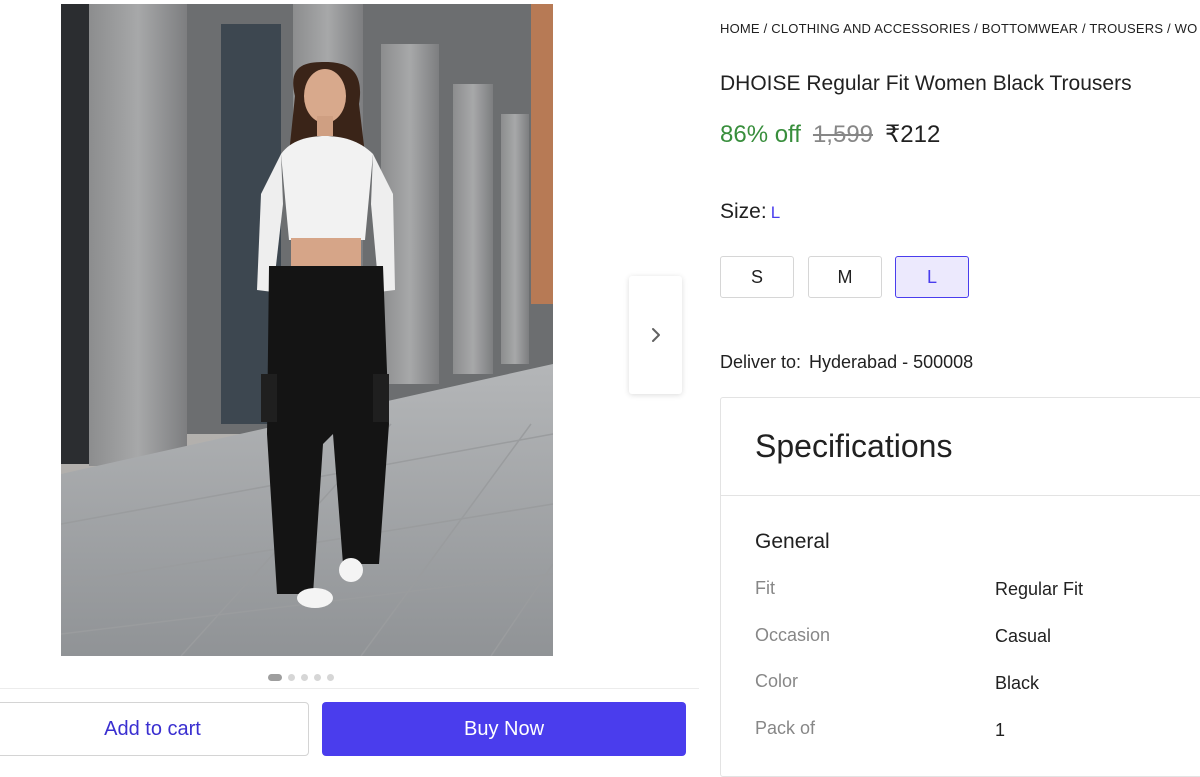 The width and height of the screenshot is (1200, 777). I want to click on price-row: 86% off 1,599 ₹212, so click(830, 134).